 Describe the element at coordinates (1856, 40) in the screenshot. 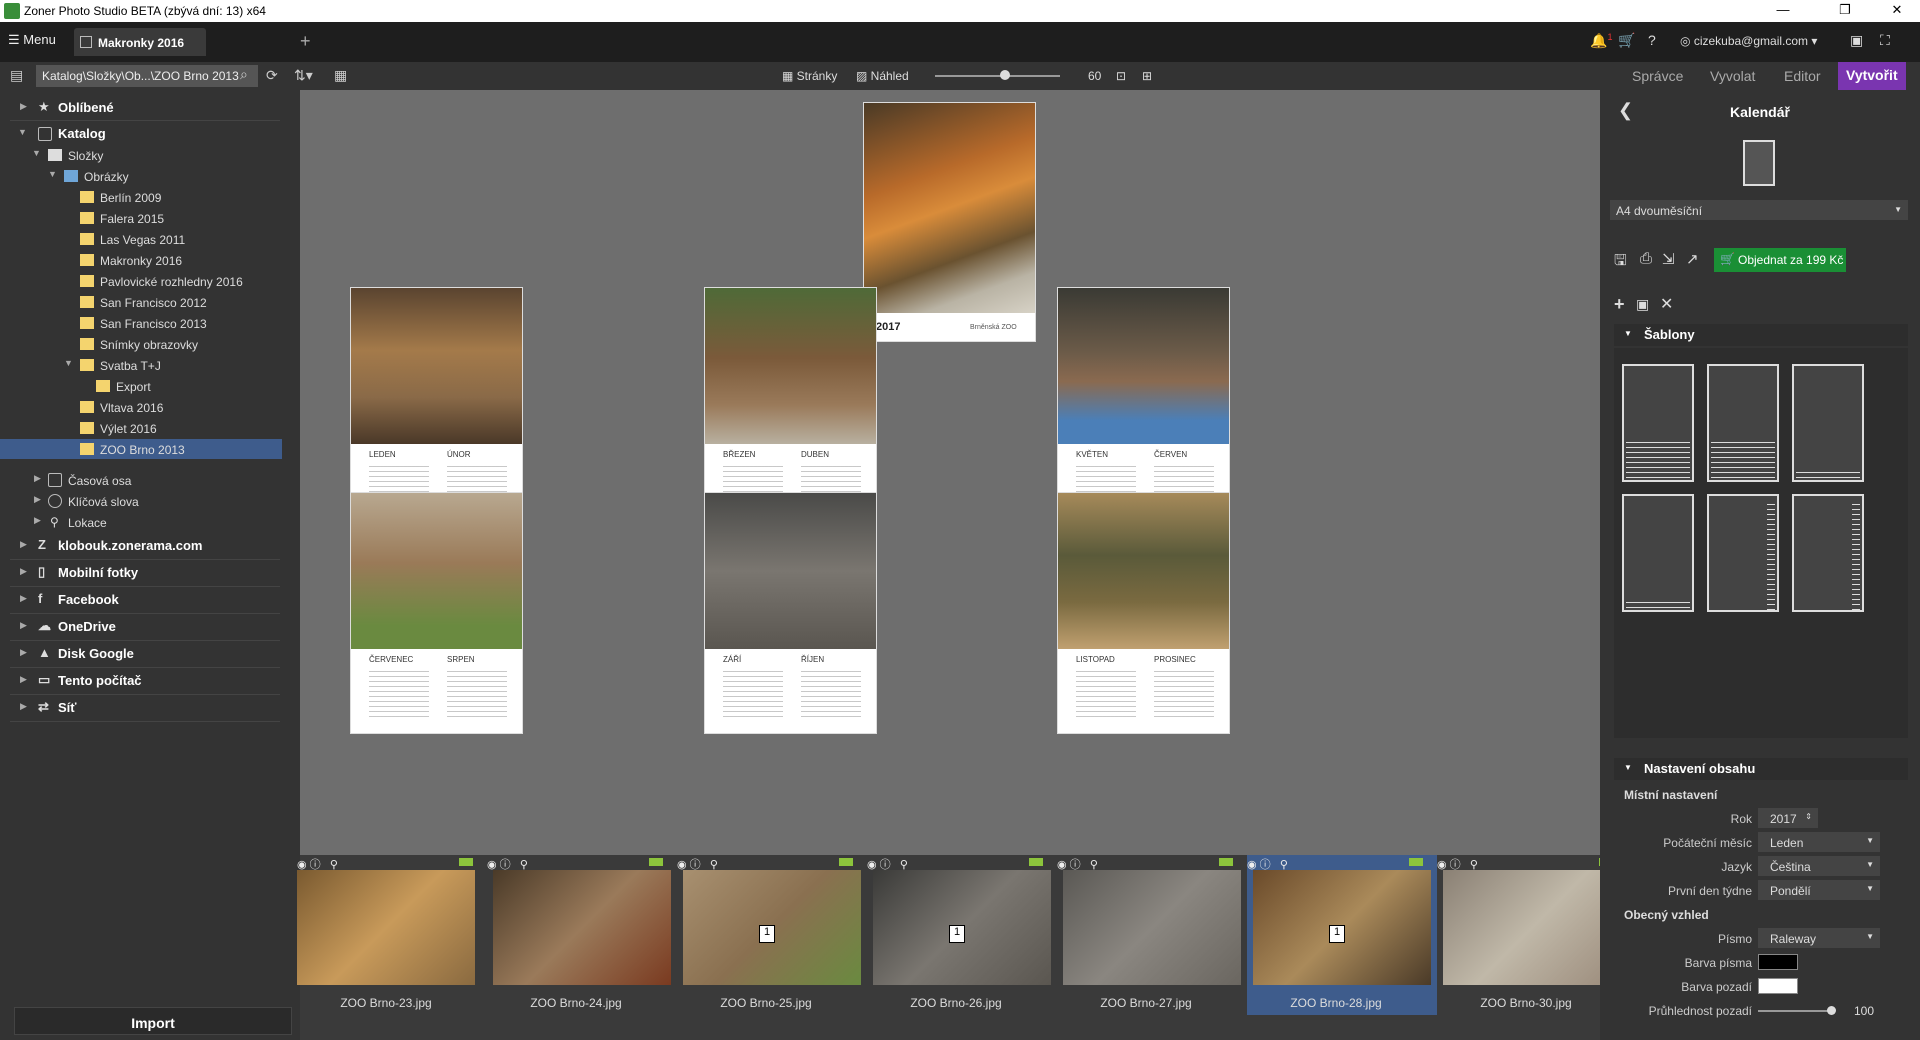

I see `display-icon: ▣` at that location.